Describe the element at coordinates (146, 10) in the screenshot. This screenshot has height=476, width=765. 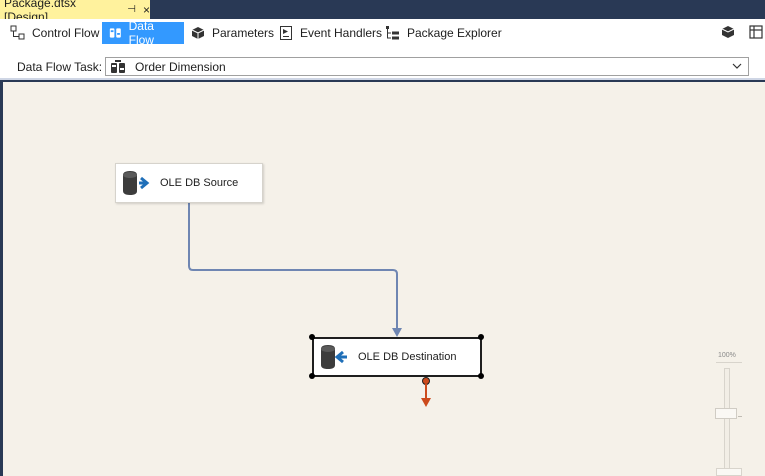
I see `close-icon: ×` at that location.